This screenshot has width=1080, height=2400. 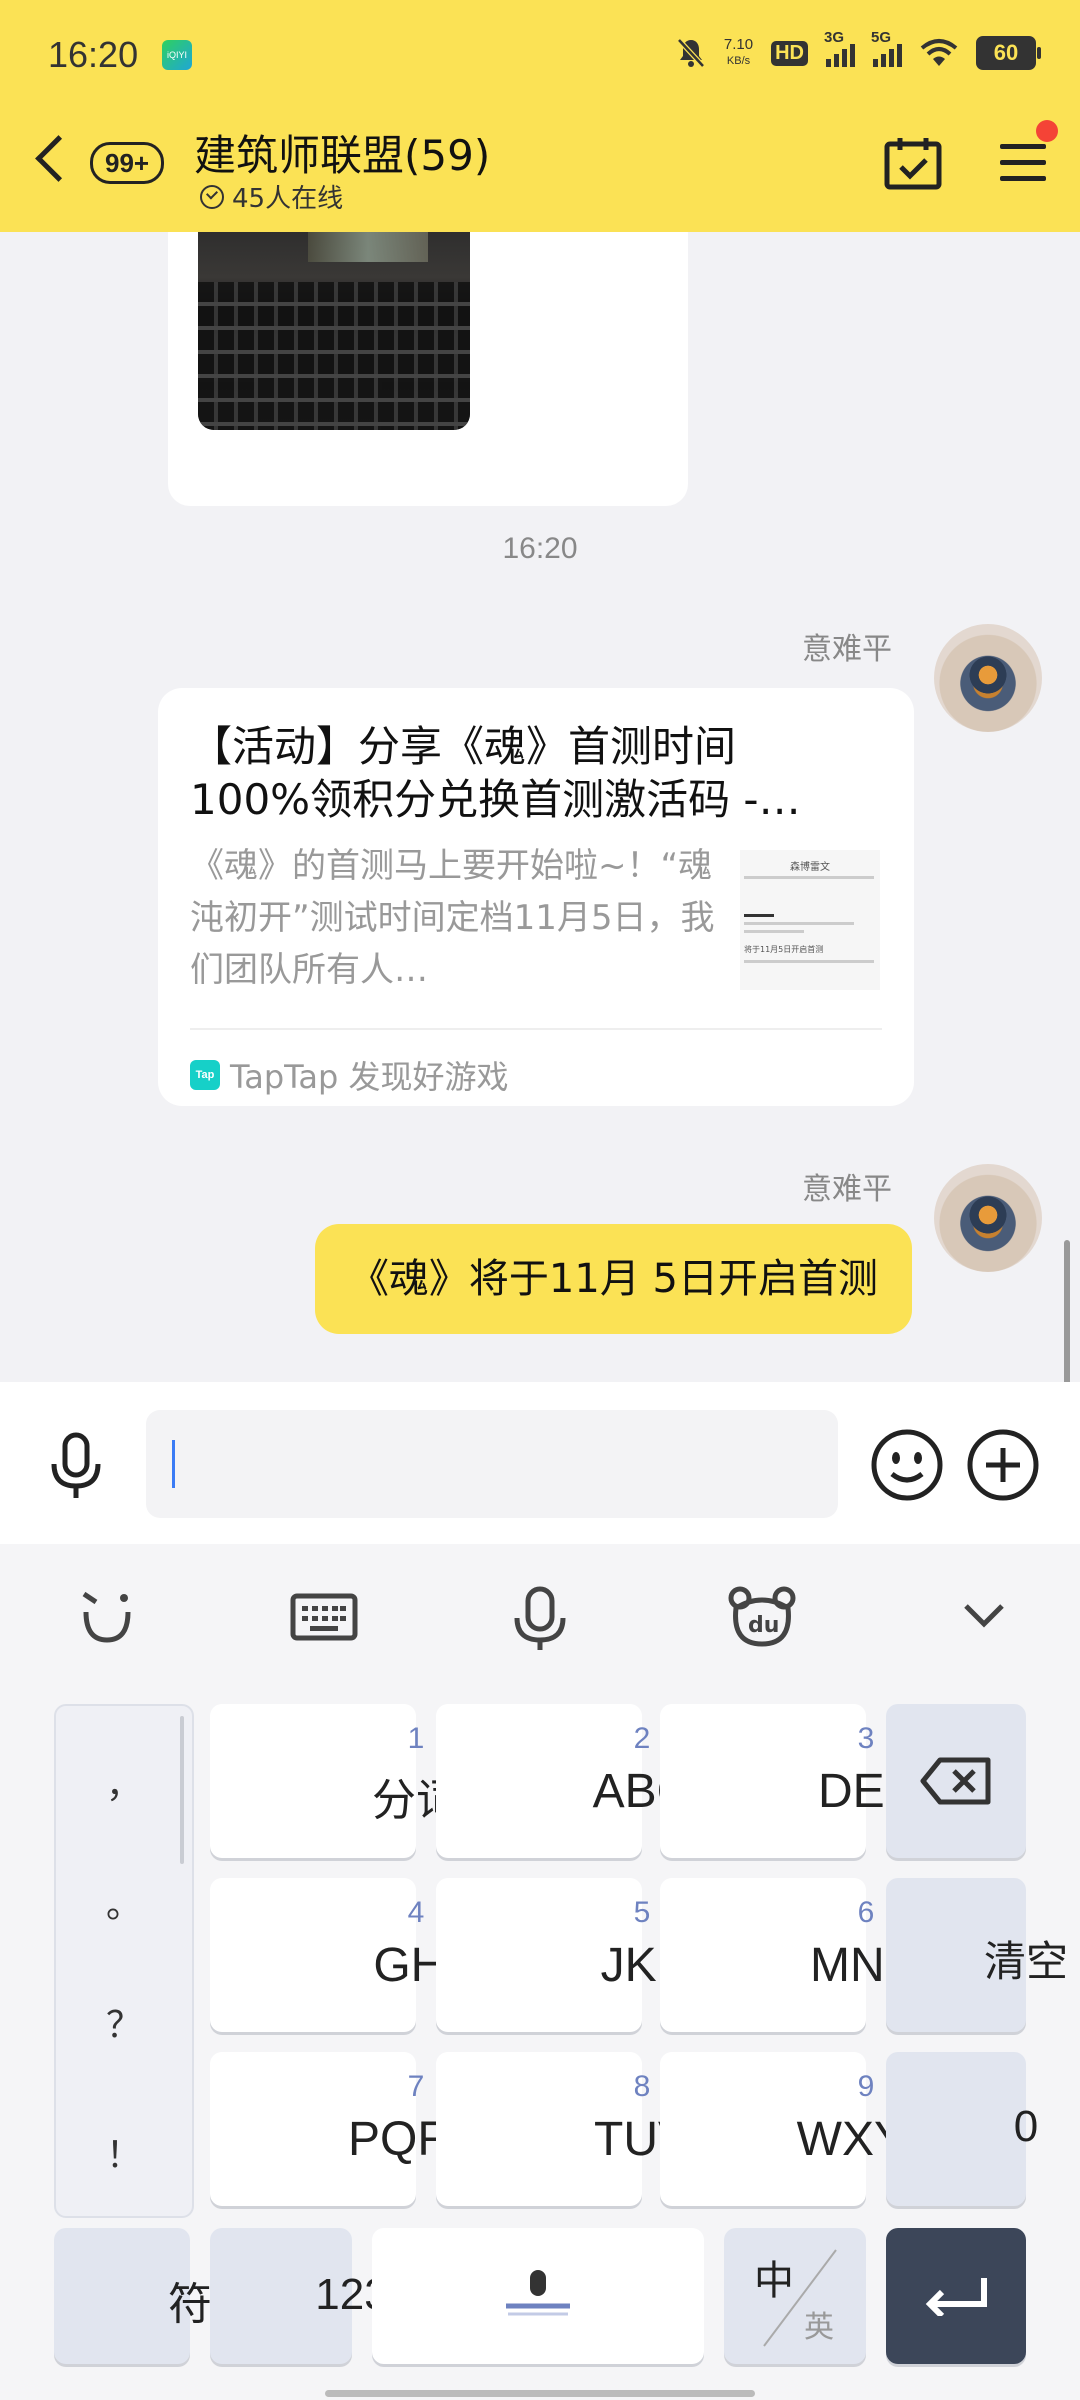 I want to click on punctuation-column: ， 。 ？ ！, so click(x=124, y=1961).